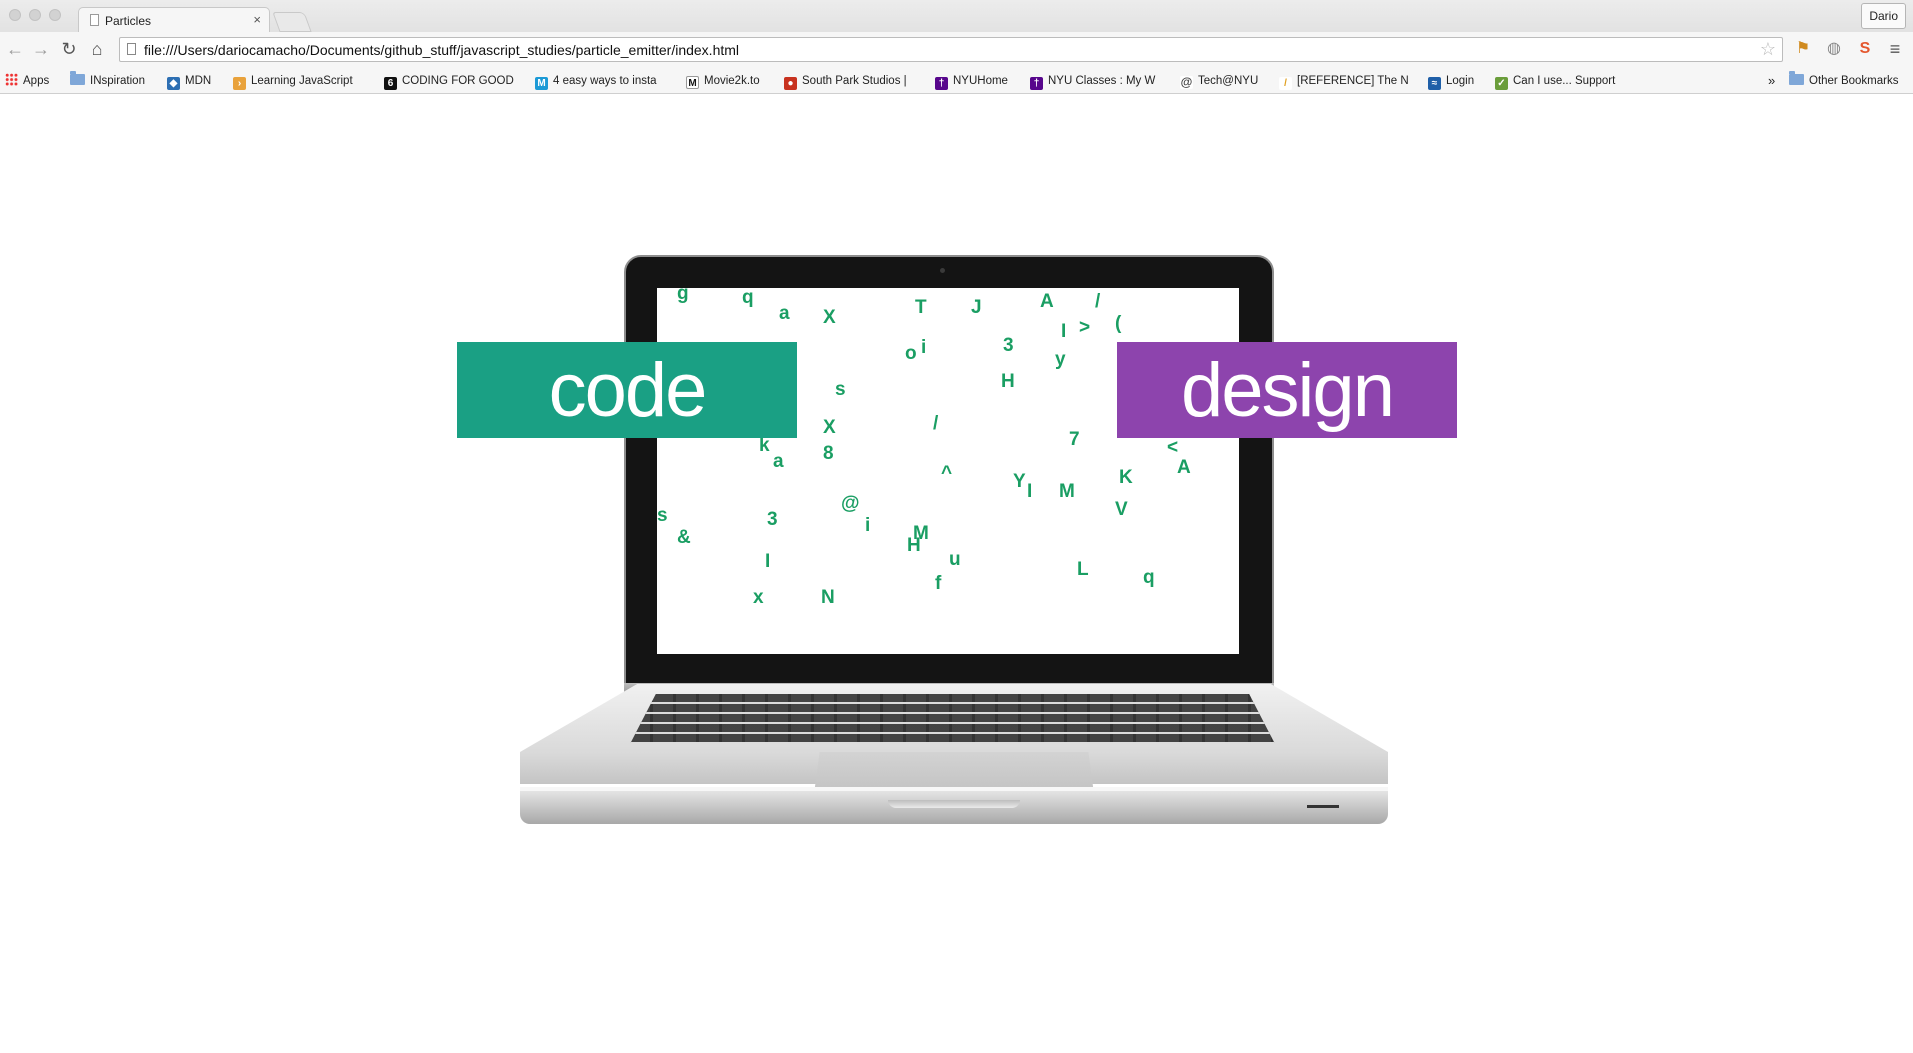 This screenshot has height=1053, width=1913. Describe the element at coordinates (1287, 390) in the screenshot. I see `design-button: design` at that location.